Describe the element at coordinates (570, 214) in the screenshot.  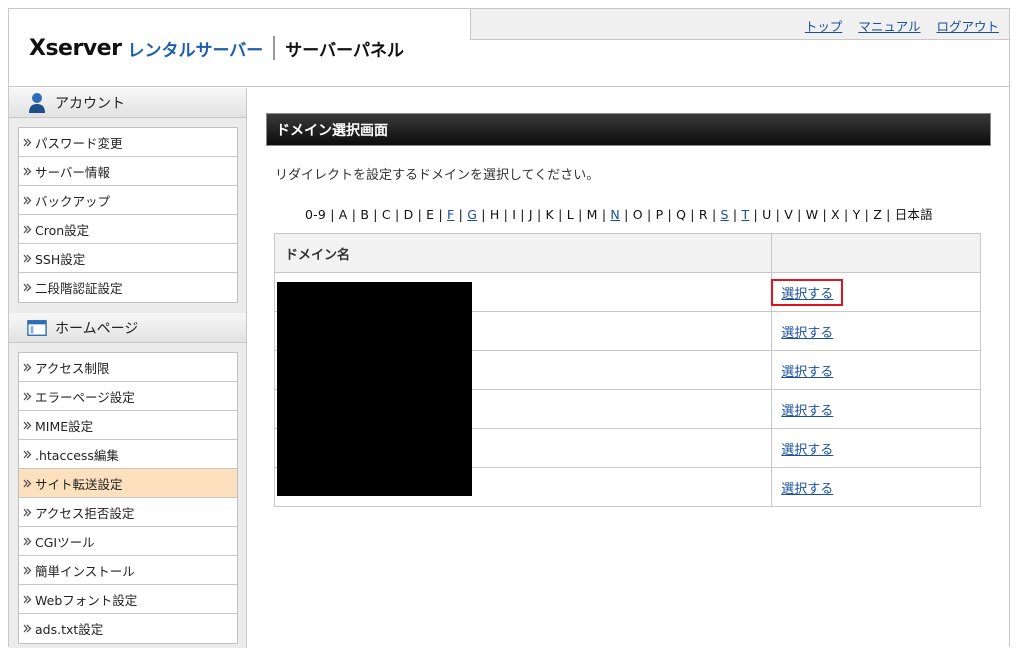
I see `index-letter: L` at that location.